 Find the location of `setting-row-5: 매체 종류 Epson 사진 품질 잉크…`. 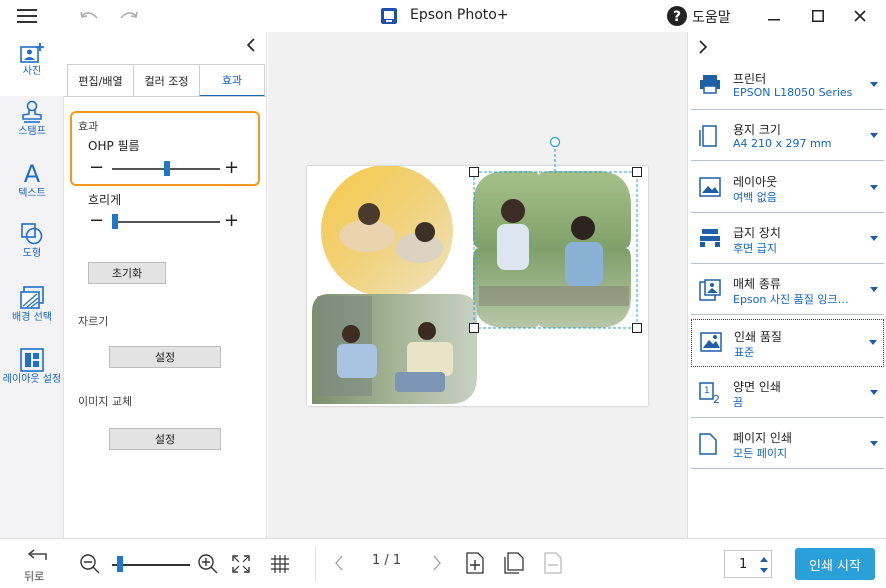

setting-row-5: 매체 종류 Epson 사진 품질 잉크… is located at coordinates (787, 291).